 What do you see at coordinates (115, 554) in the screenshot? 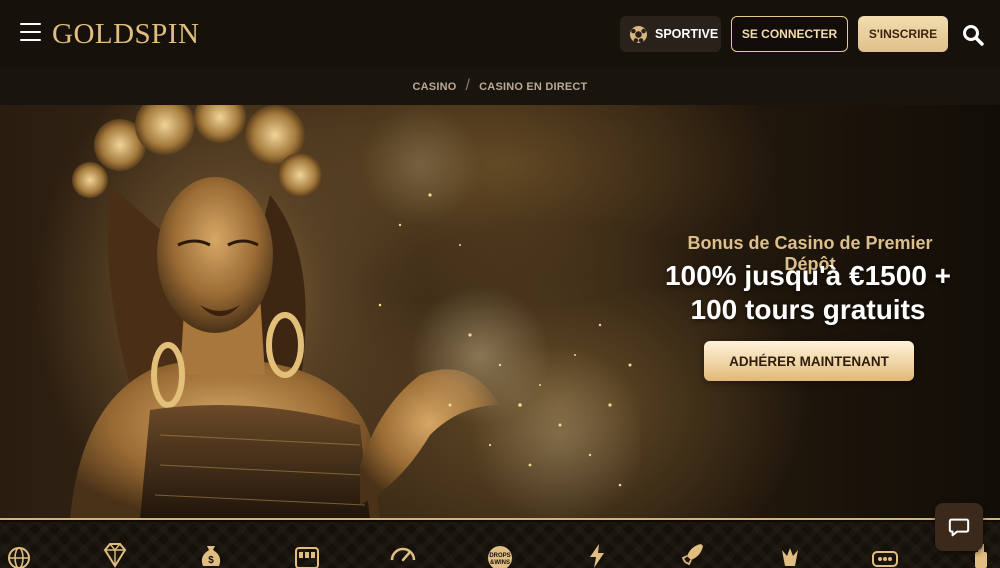
I see `diamond-icon` at bounding box center [115, 554].